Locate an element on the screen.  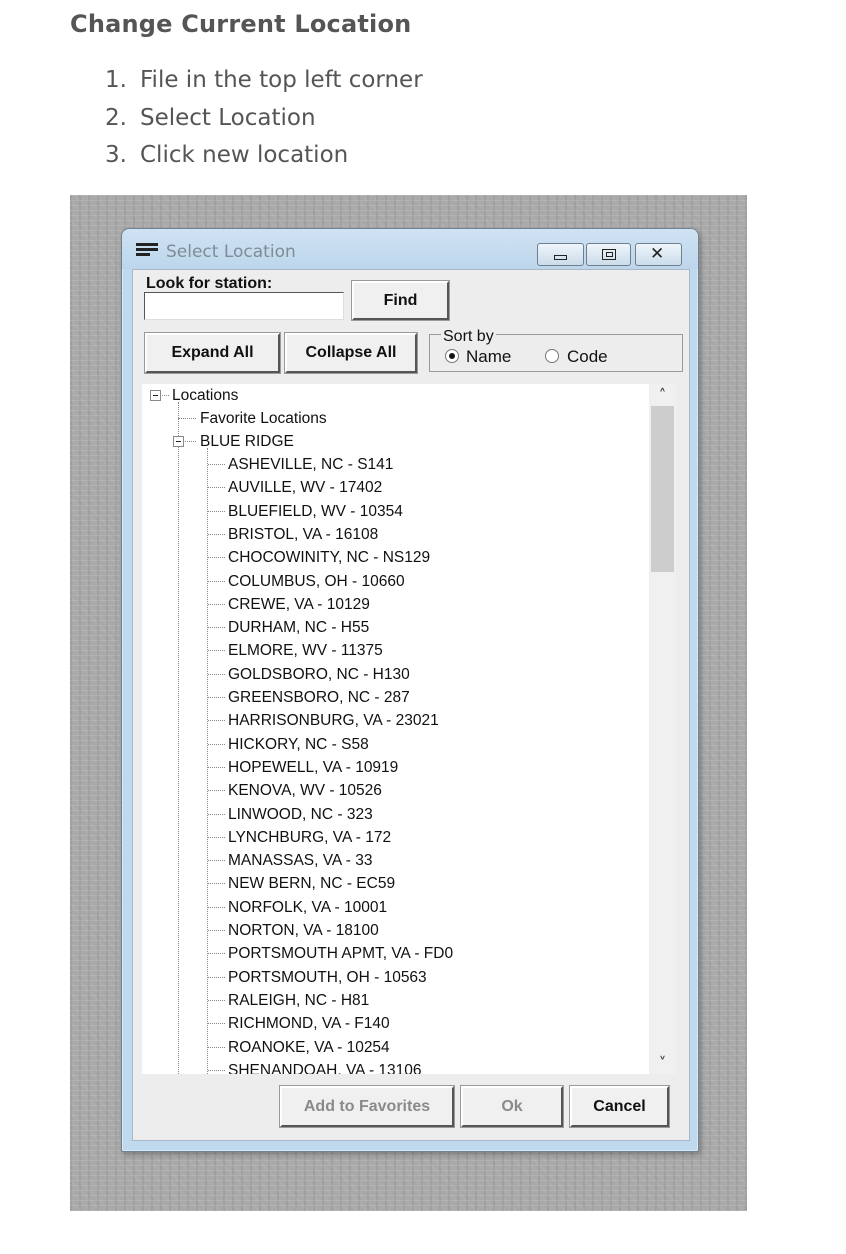
close-button: ✕ is located at coordinates (658, 254).